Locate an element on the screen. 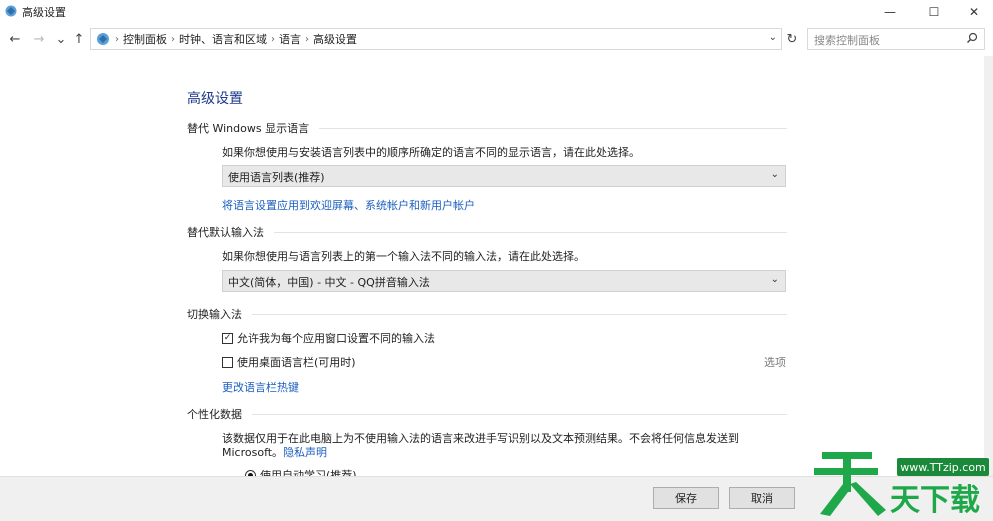  checkbox-label: 使用桌面语言栏(可用时) is located at coordinates (296, 362).